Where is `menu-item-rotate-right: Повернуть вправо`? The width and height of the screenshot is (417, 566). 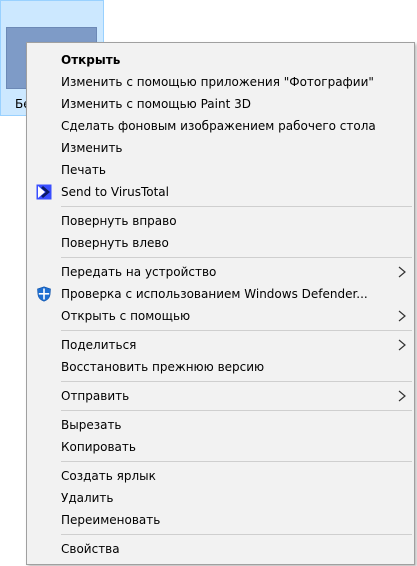 menu-item-rotate-right: Повернуть вправо is located at coordinates (220, 221).